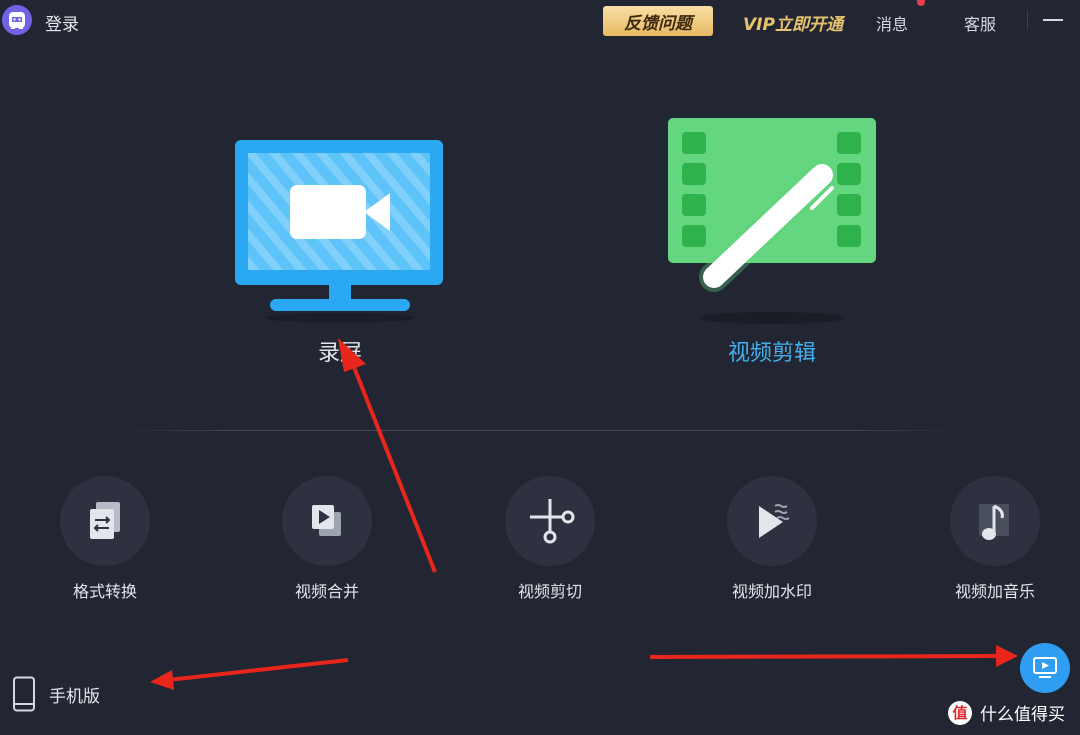 The height and width of the screenshot is (735, 1080). Describe the element at coordinates (104, 591) in the screenshot. I see `format-convert-label: 格式转换` at that location.